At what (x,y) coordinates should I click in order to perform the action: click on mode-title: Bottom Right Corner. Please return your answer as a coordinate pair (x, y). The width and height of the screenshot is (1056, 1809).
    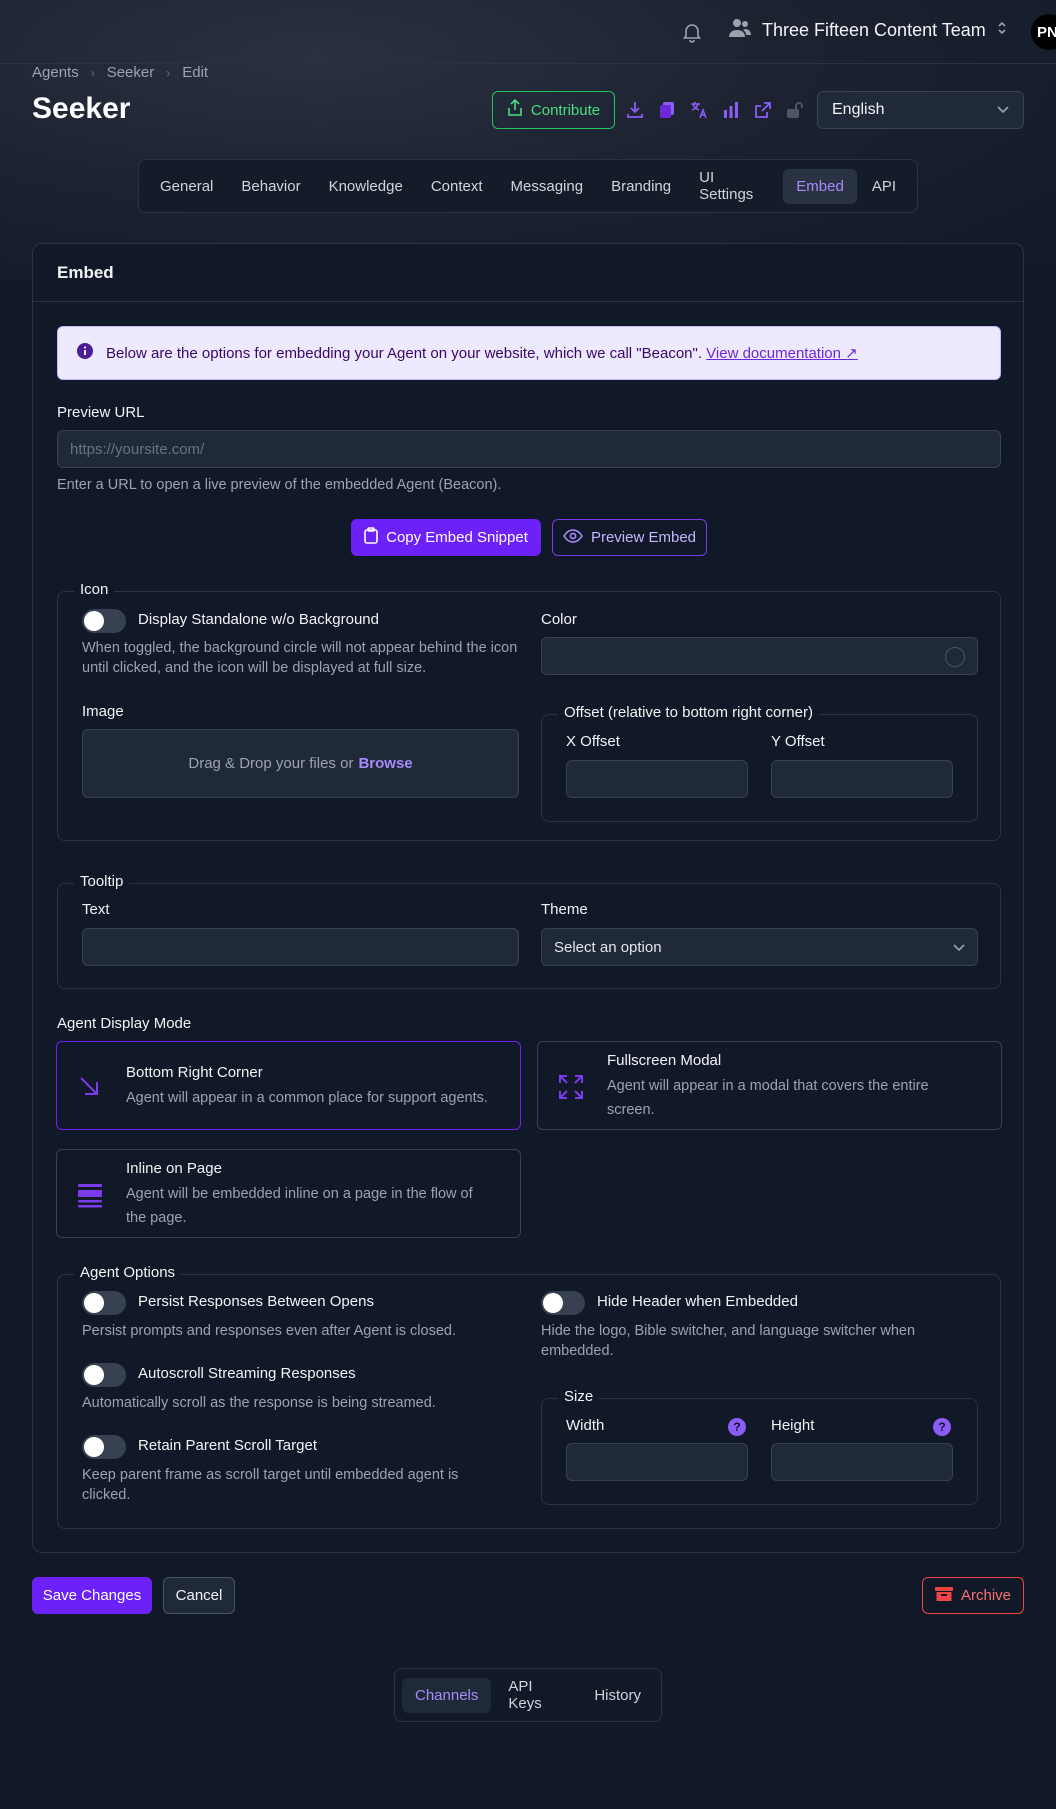
    Looking at the image, I should click on (194, 1072).